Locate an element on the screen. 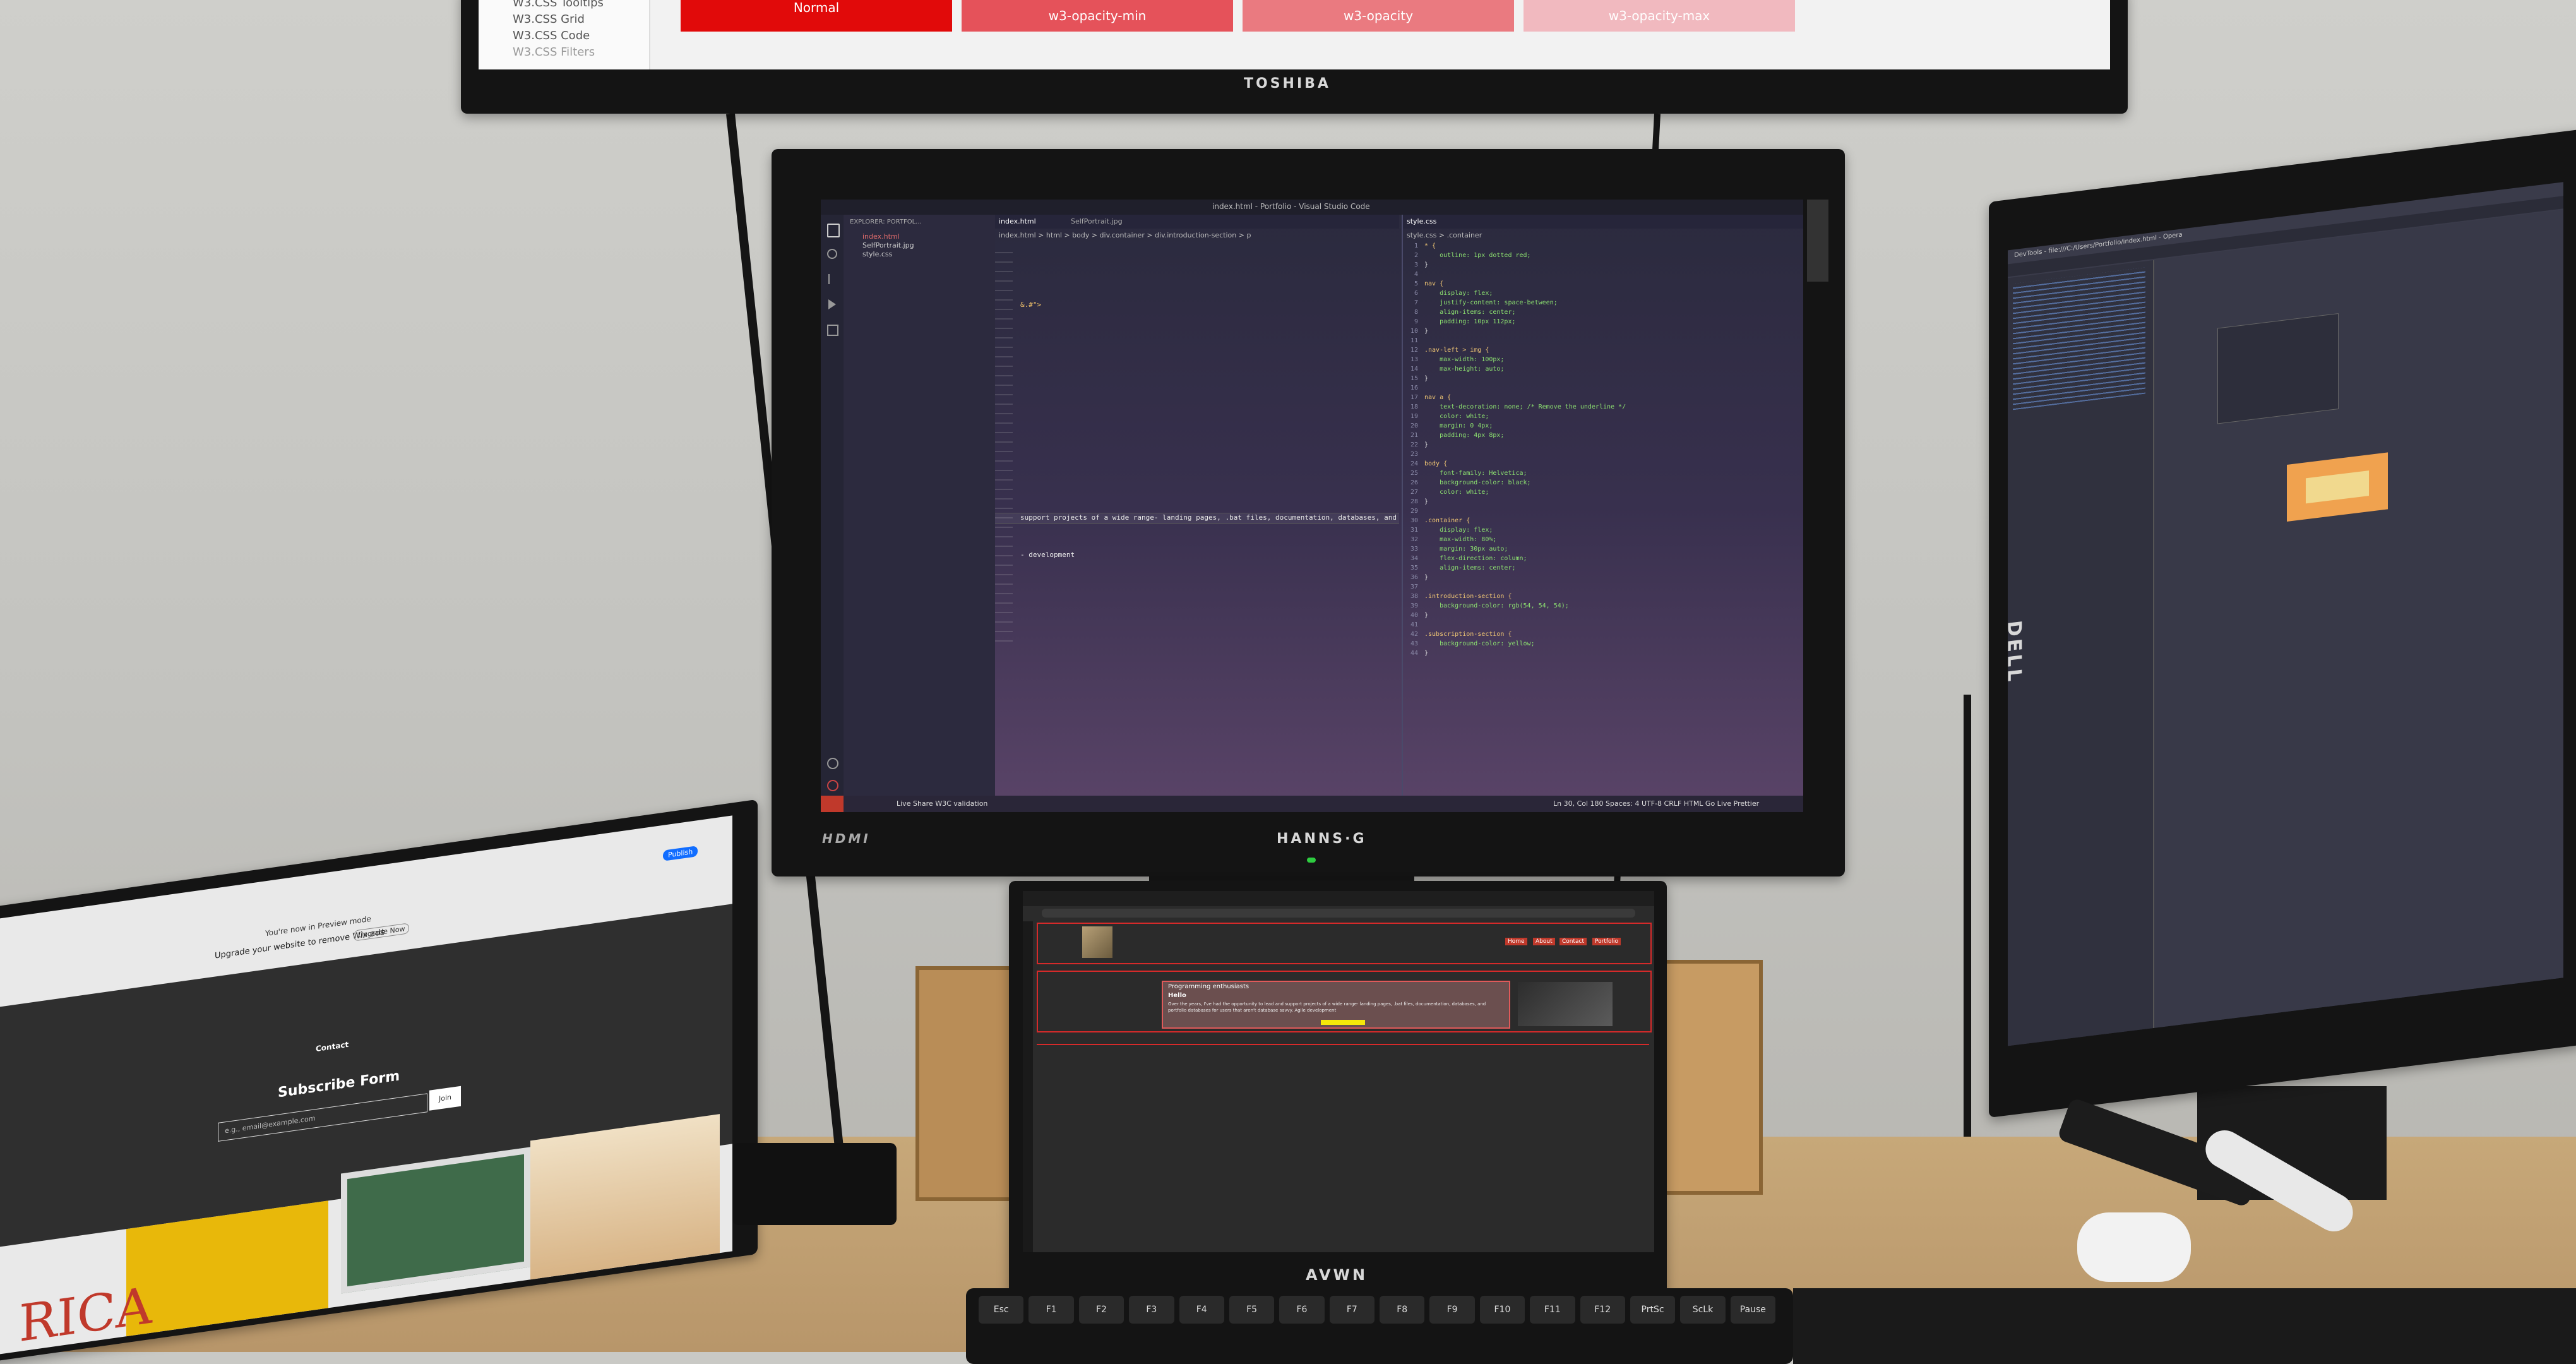  elements-panel is located at coordinates (2081, 653).